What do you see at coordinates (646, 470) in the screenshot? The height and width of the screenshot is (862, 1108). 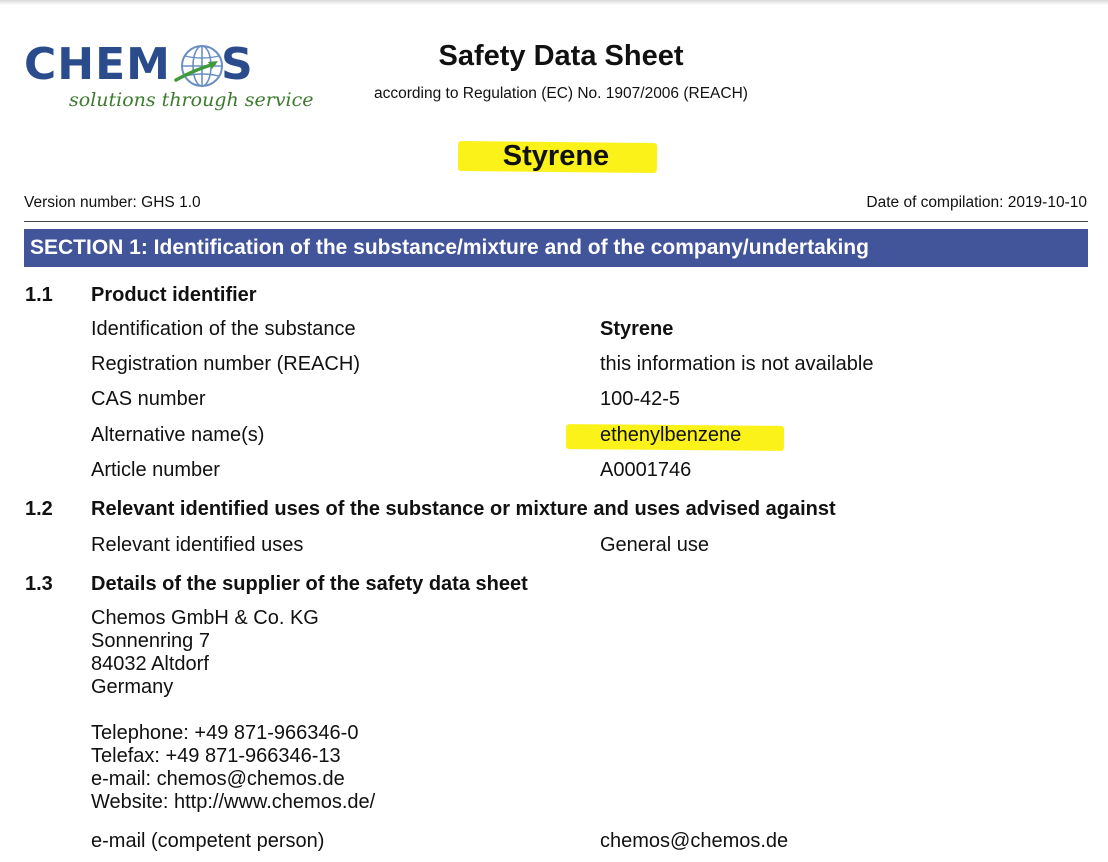 I see `value-article-number: A0001746` at bounding box center [646, 470].